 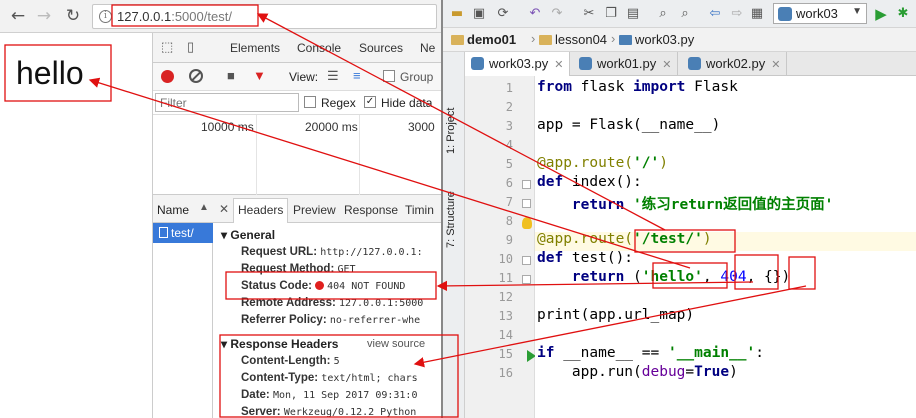 What do you see at coordinates (663, 372) in the screenshot?
I see `code-token: debug` at bounding box center [663, 372].